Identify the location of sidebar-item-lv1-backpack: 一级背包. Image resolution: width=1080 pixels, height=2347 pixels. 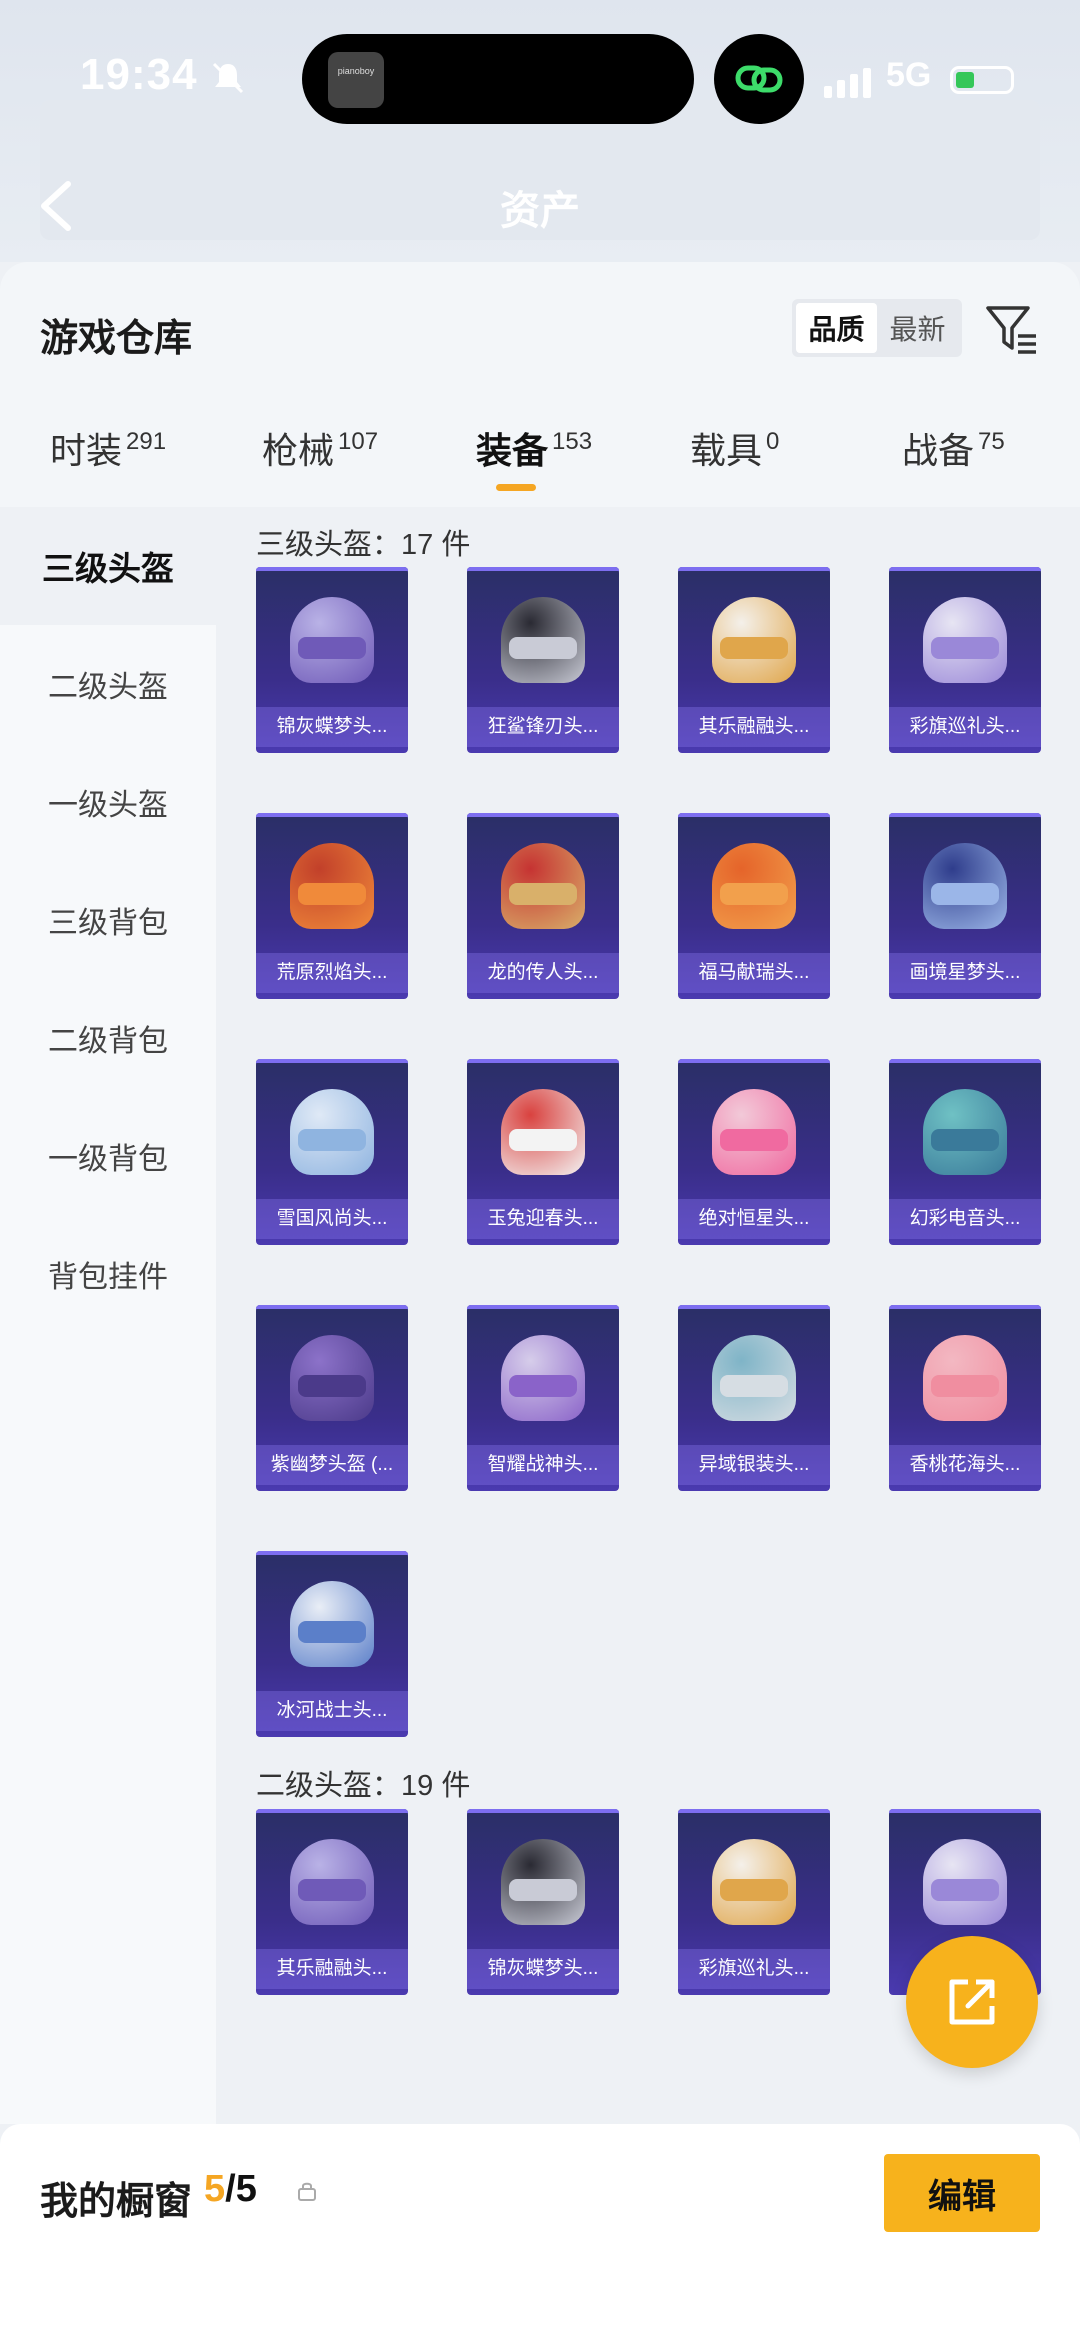
(108, 1156).